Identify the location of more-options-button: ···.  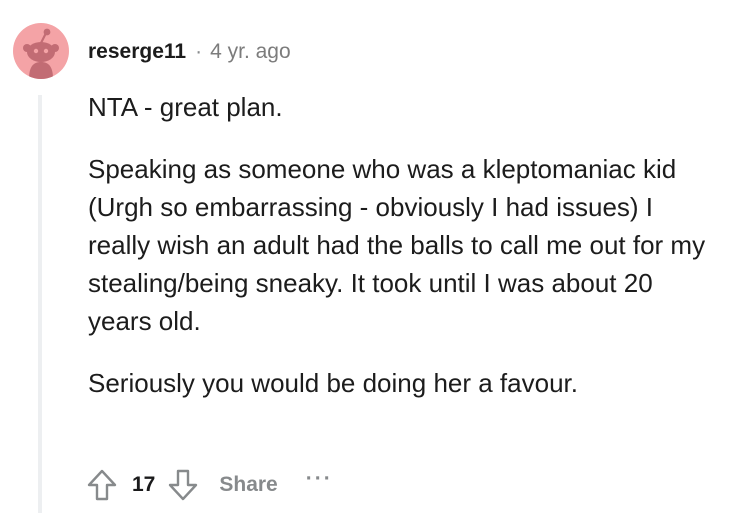
(319, 479).